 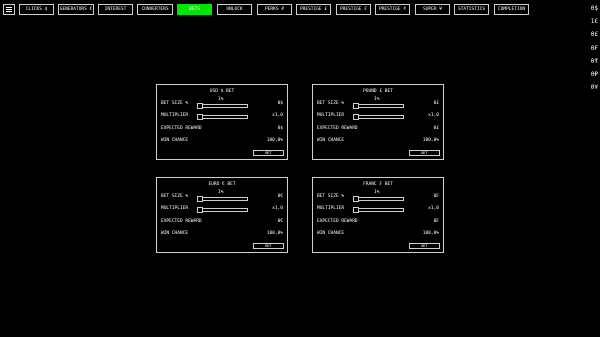 What do you see at coordinates (511, 9) in the screenshot?
I see `tab-completion: COMPLETION` at bounding box center [511, 9].